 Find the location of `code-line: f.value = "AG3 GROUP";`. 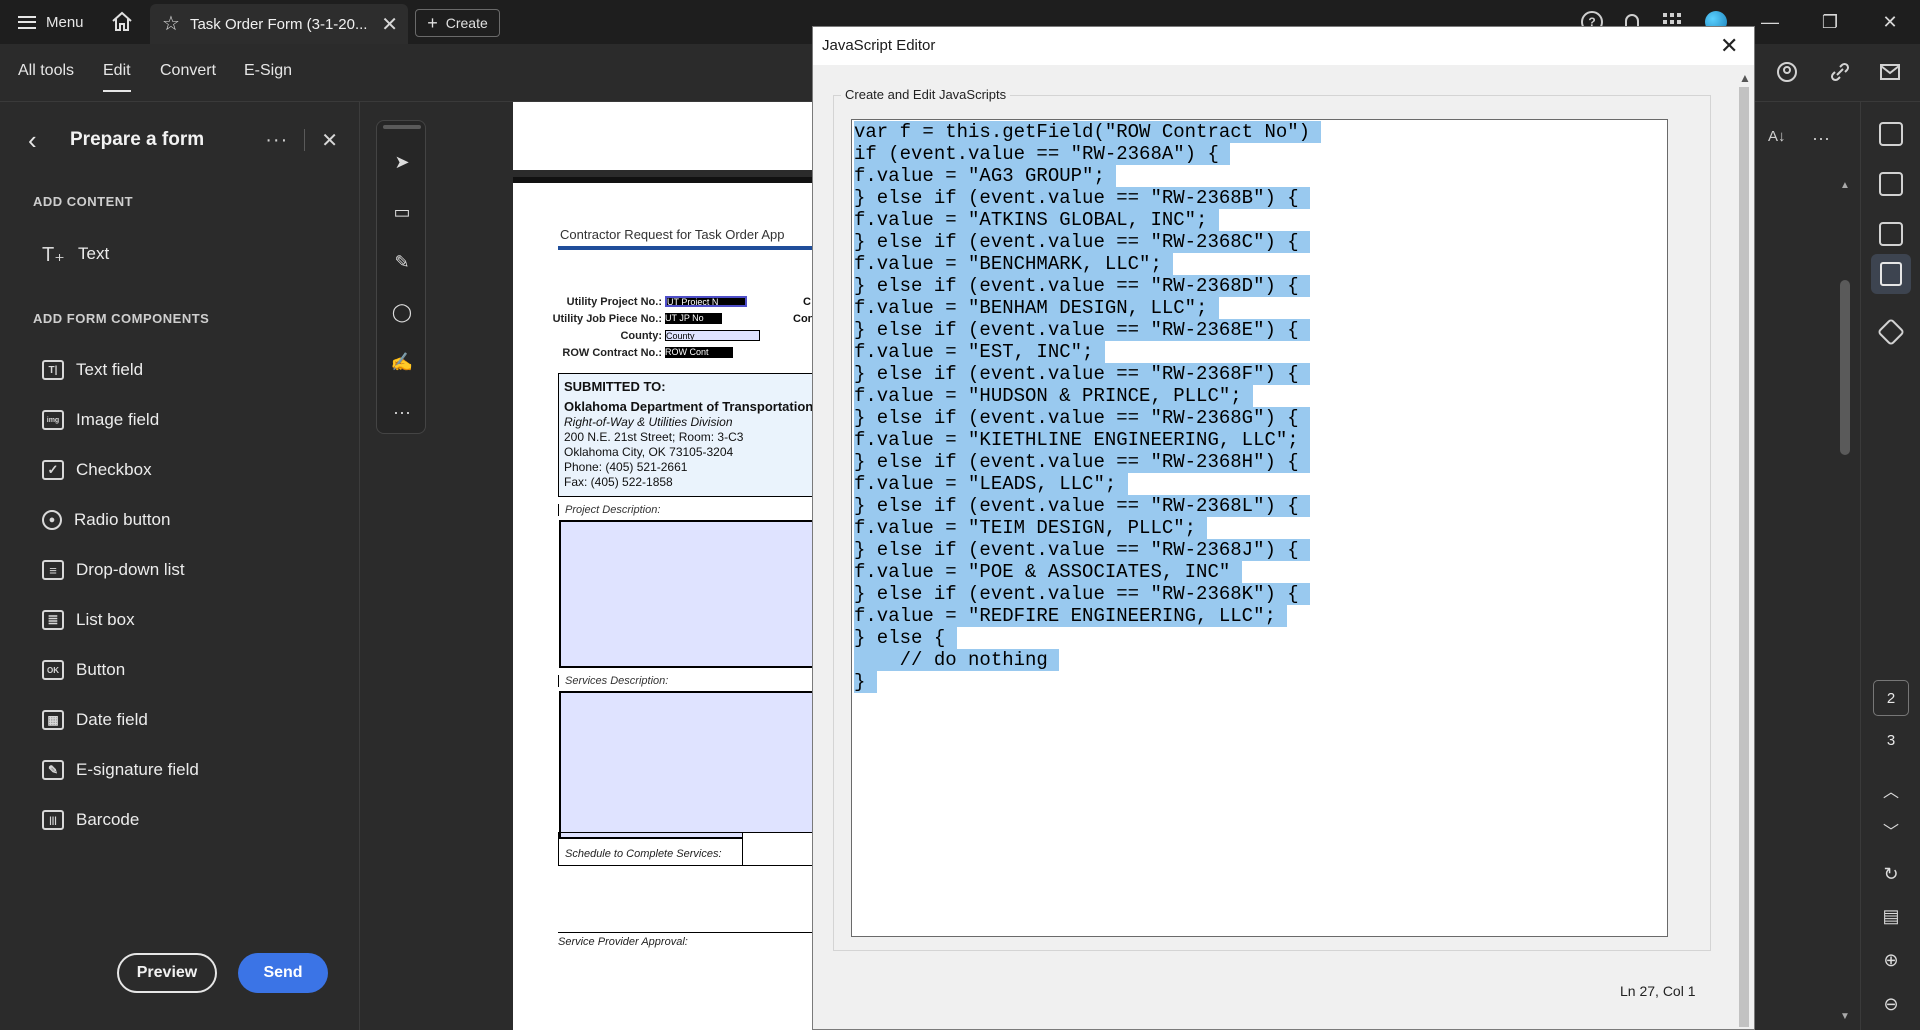

code-line: f.value = "AG3 GROUP"; is located at coordinates (985, 176).